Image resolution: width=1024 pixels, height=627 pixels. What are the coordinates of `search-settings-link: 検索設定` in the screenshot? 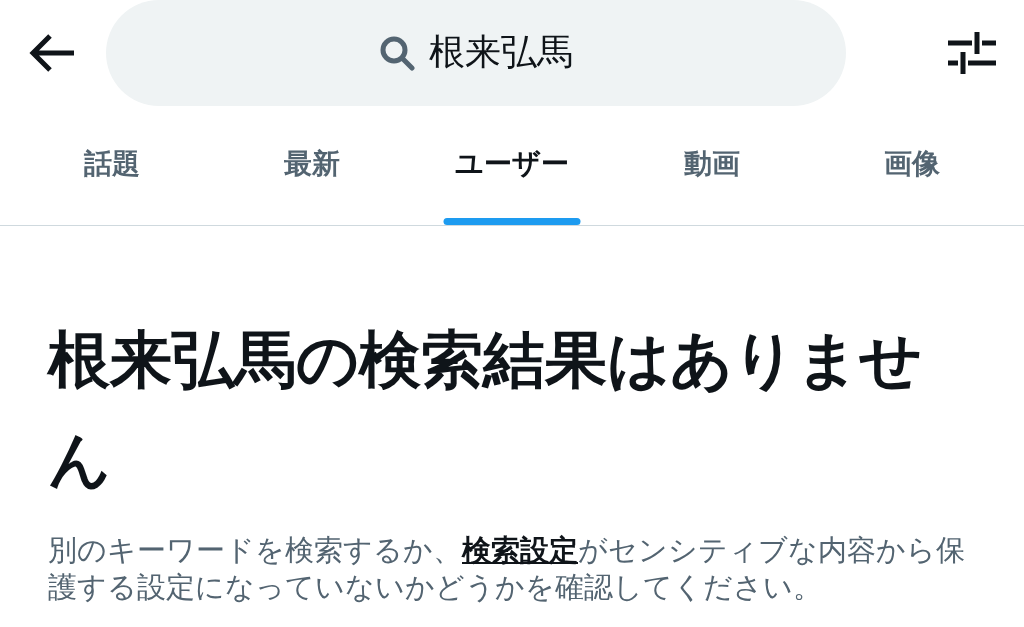 It's located at (520, 550).